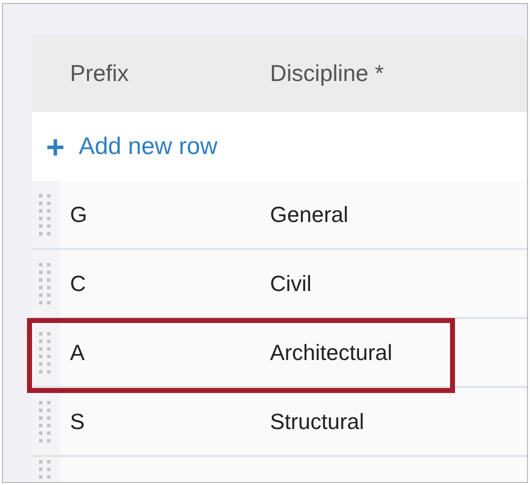 Image resolution: width=530 pixels, height=485 pixels. I want to click on table-cell-text: G, so click(79, 215).